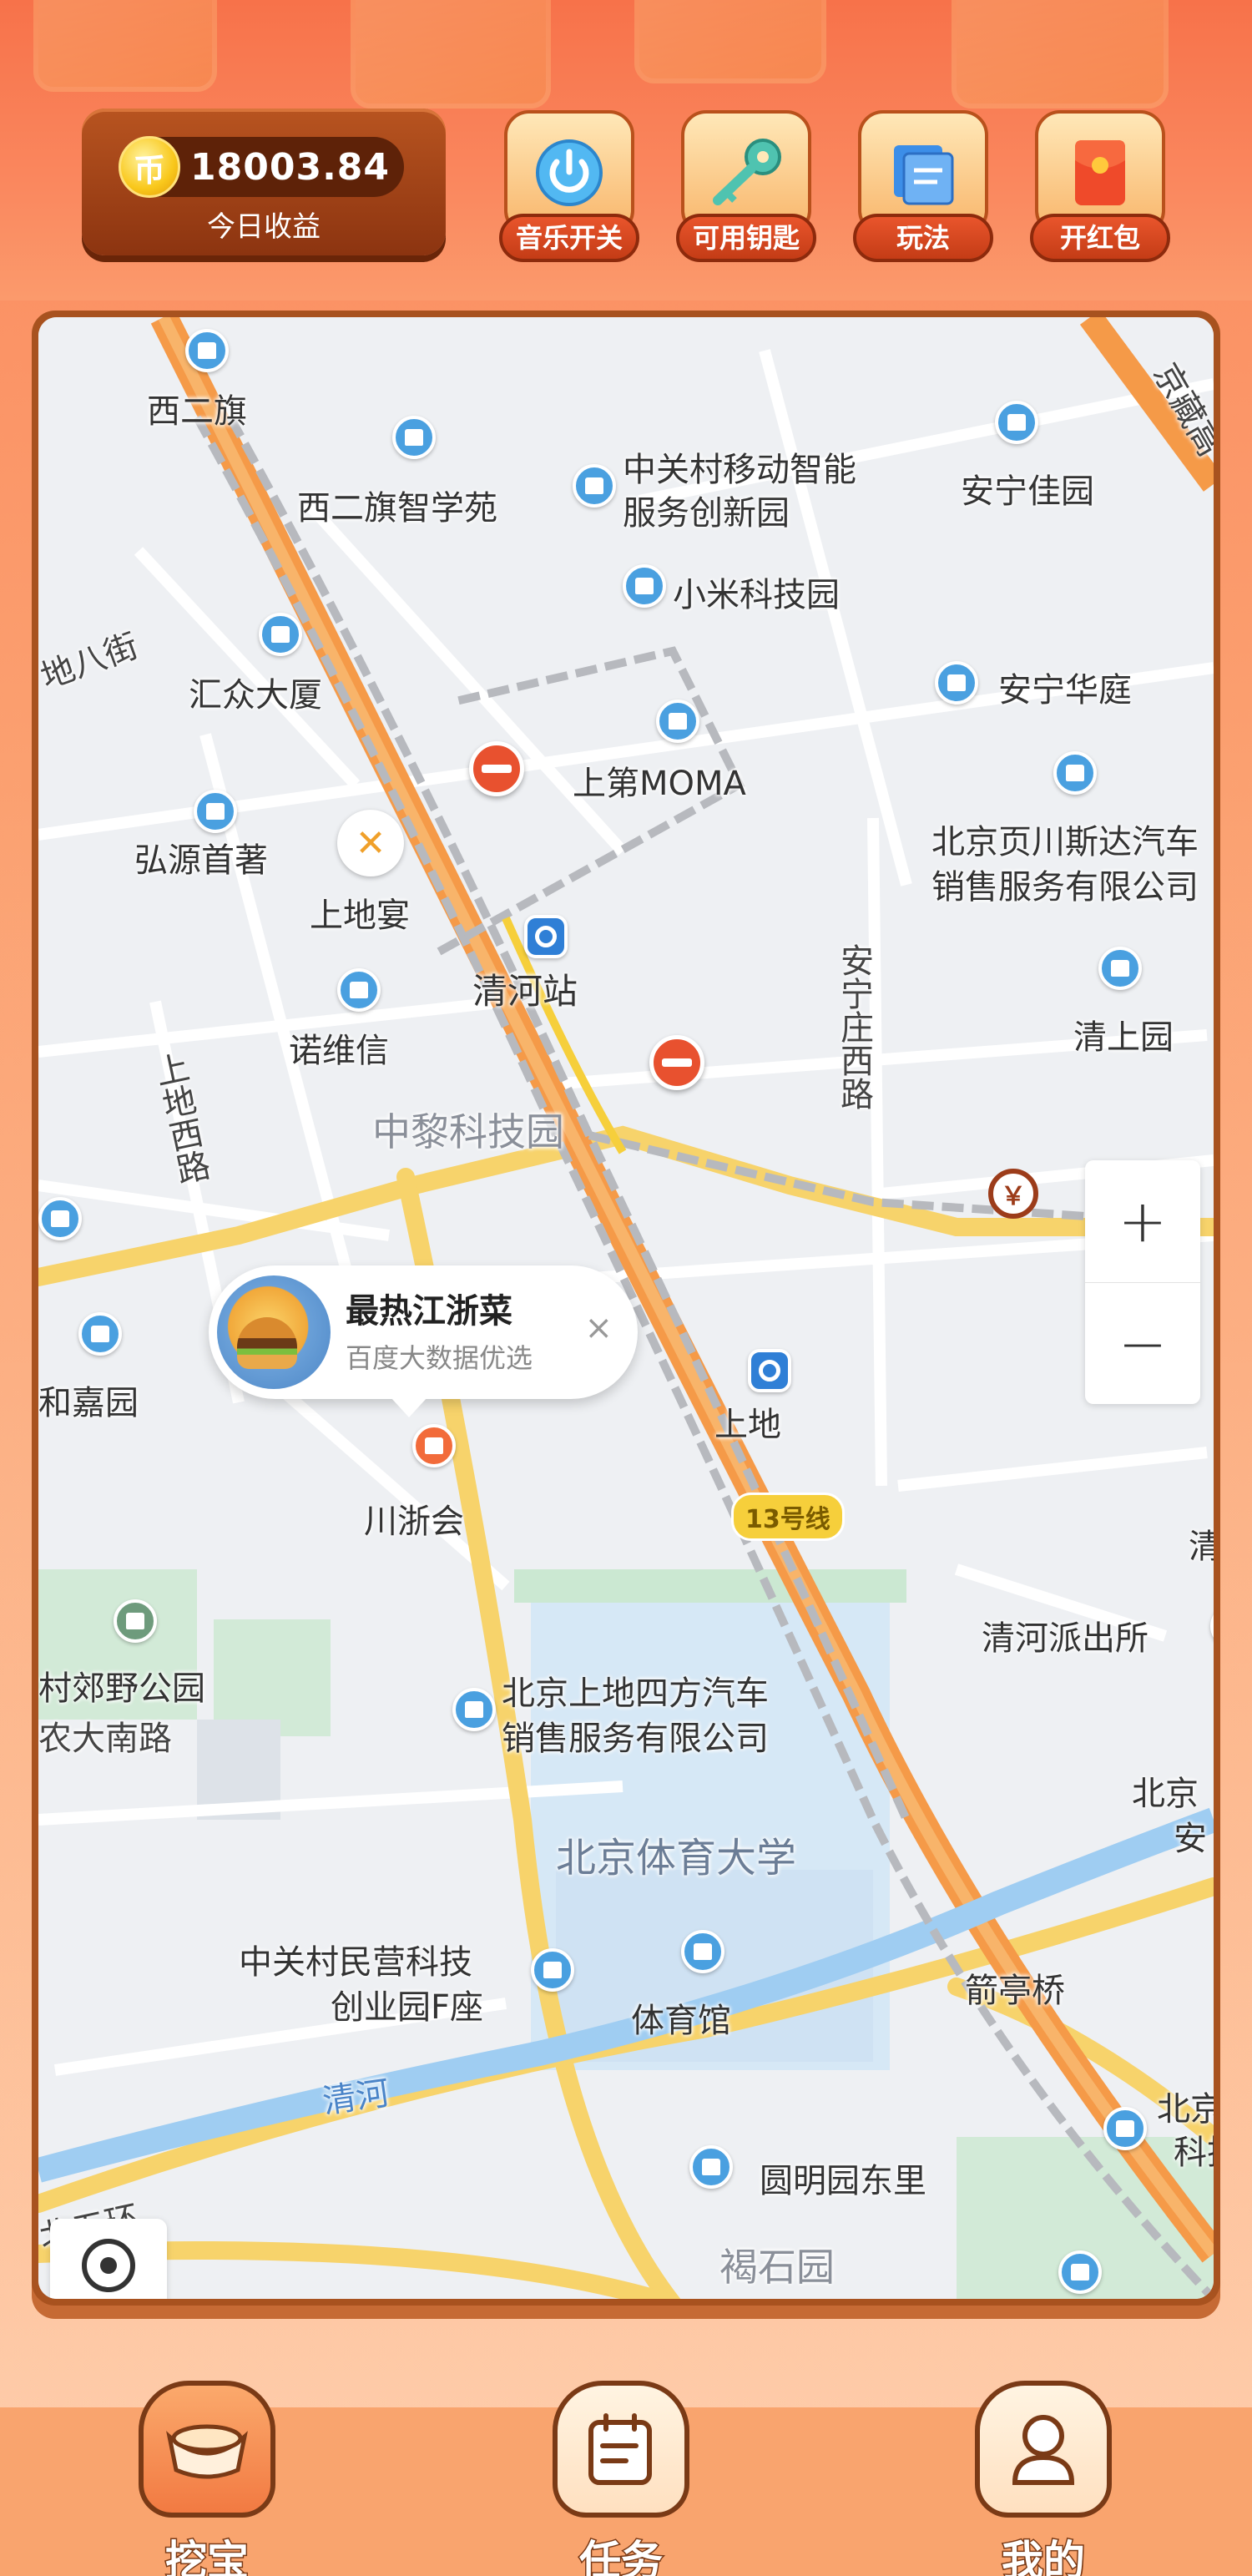 The image size is (1252, 2576). What do you see at coordinates (274, 1332) in the screenshot?
I see `burger-image` at bounding box center [274, 1332].